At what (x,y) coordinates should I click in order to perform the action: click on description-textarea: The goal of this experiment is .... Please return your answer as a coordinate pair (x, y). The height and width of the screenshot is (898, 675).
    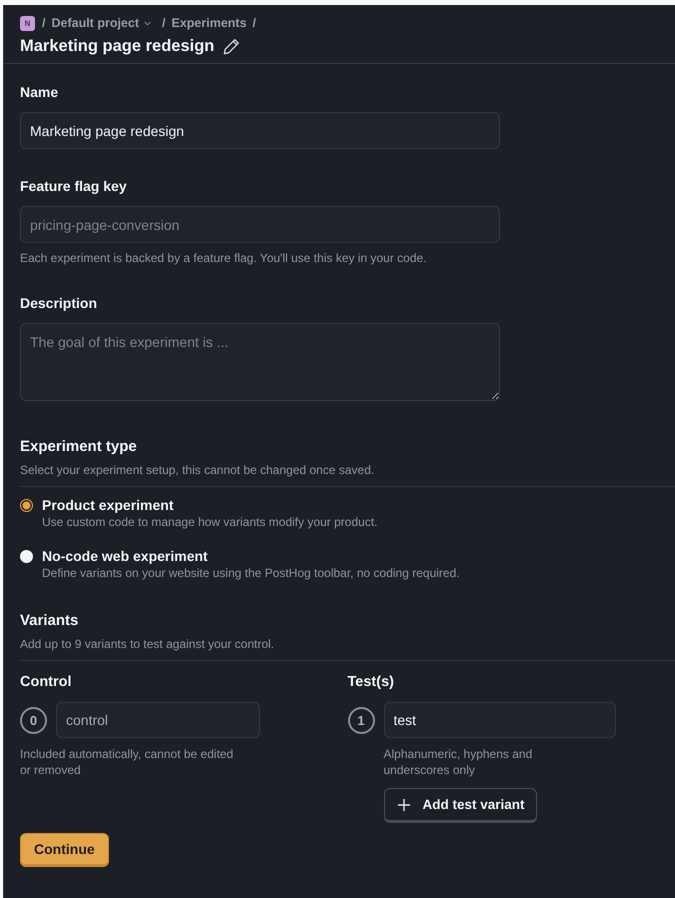
    Looking at the image, I should click on (260, 362).